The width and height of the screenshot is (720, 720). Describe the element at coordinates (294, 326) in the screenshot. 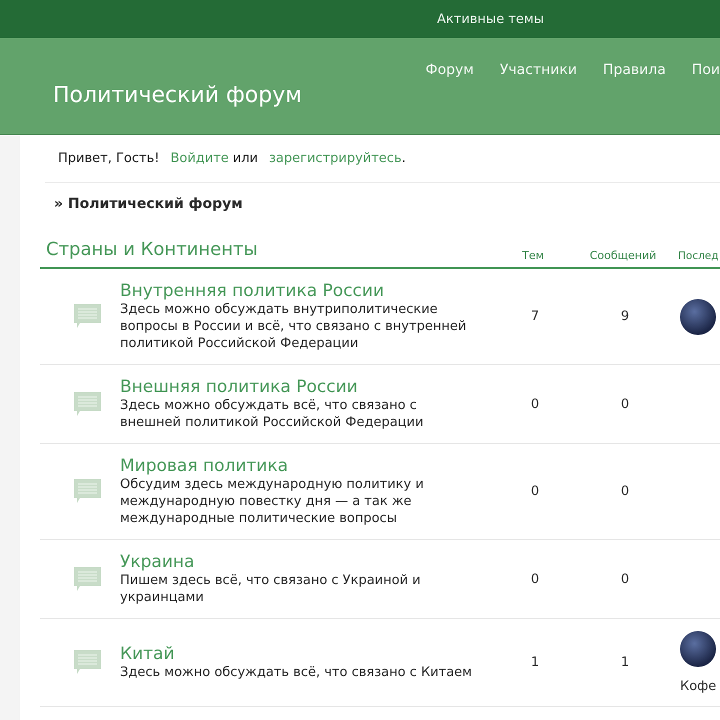

I see `forum-description: Здесь можно обсуждать внутриполитические вопросы в России и всё, что связано с внутренней политикой Российской Федерации` at that location.